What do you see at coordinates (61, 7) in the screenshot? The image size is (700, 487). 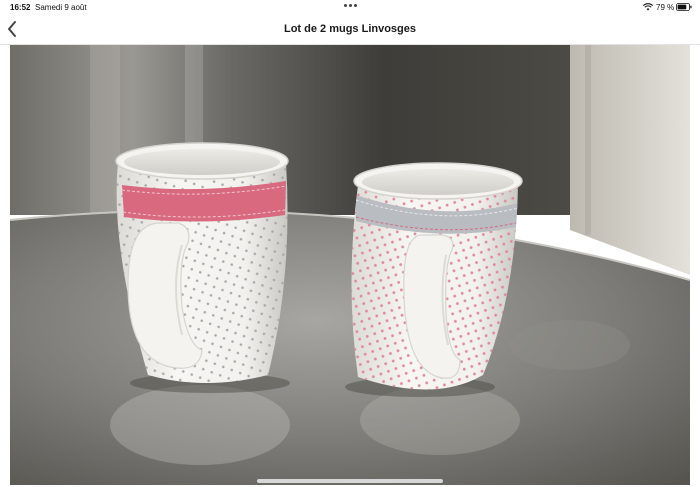 I see `status-date: Samedi 9 août` at bounding box center [61, 7].